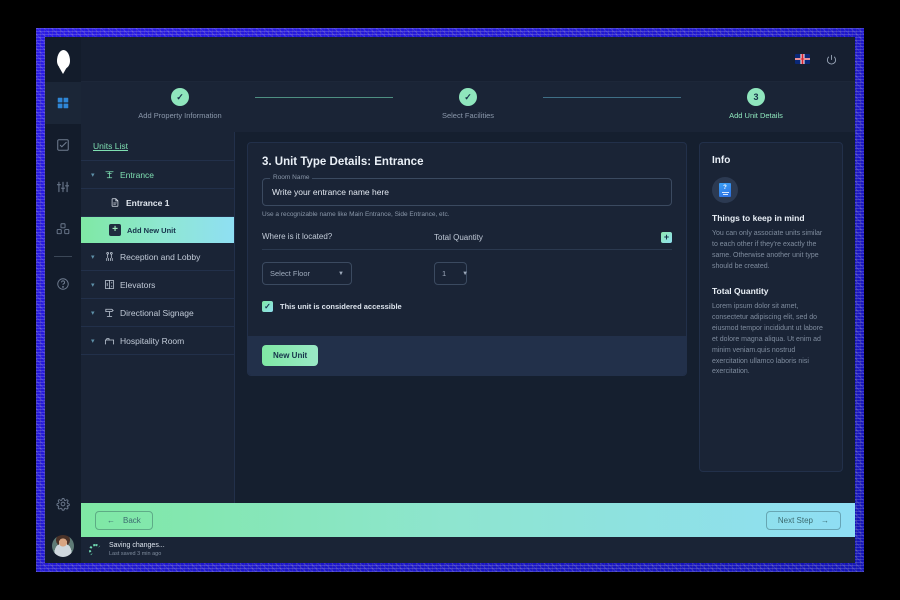 The image size is (900, 600). Describe the element at coordinates (343, 162) in the screenshot. I see `page-title: 3. Unit Type Details: Entrance` at that location.